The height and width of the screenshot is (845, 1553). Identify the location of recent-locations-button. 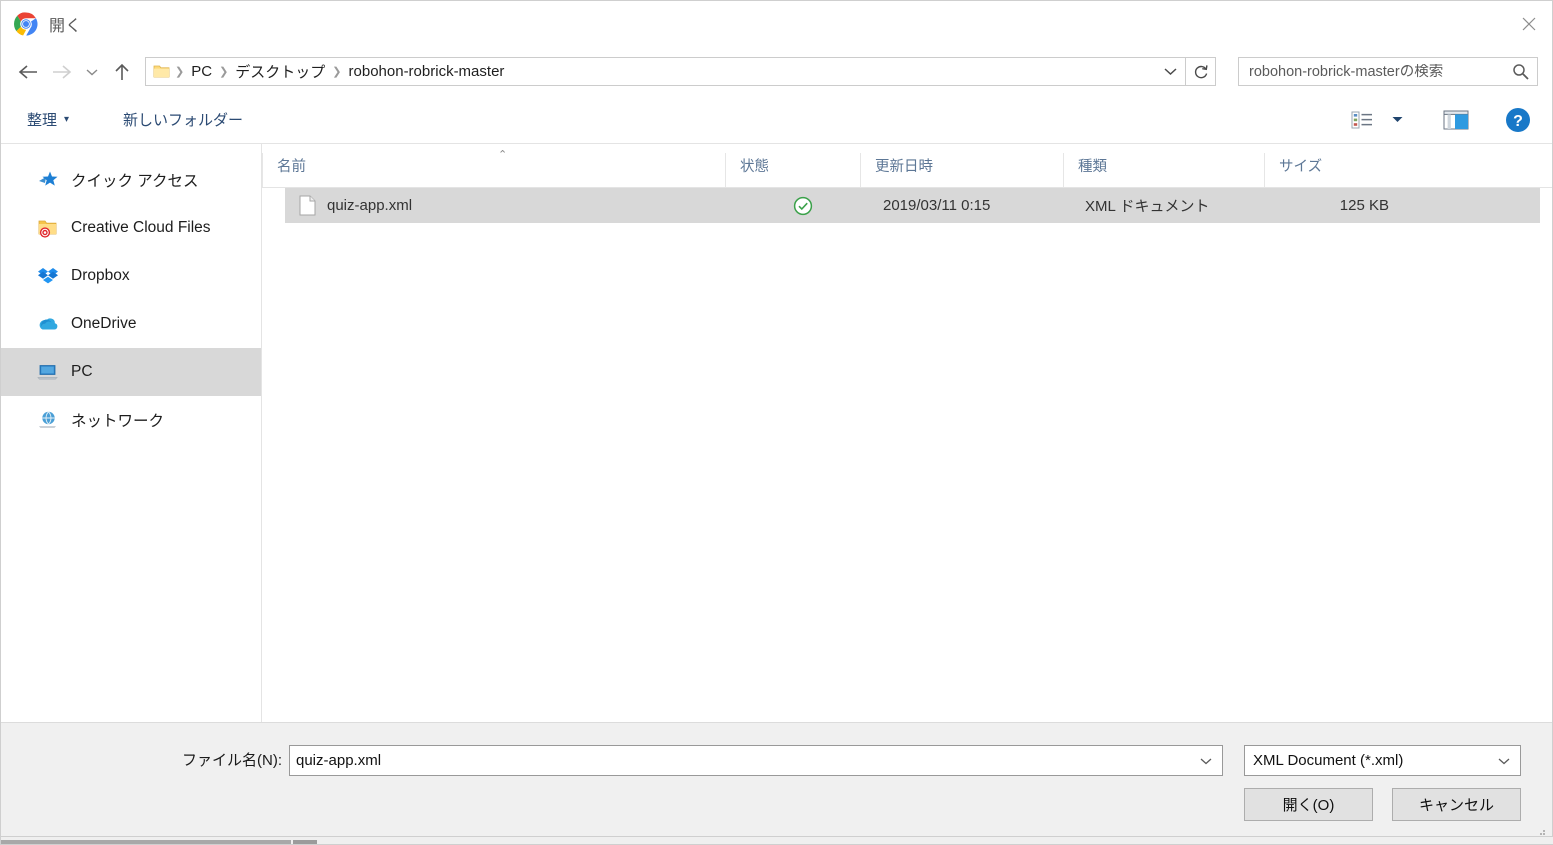
(92, 72).